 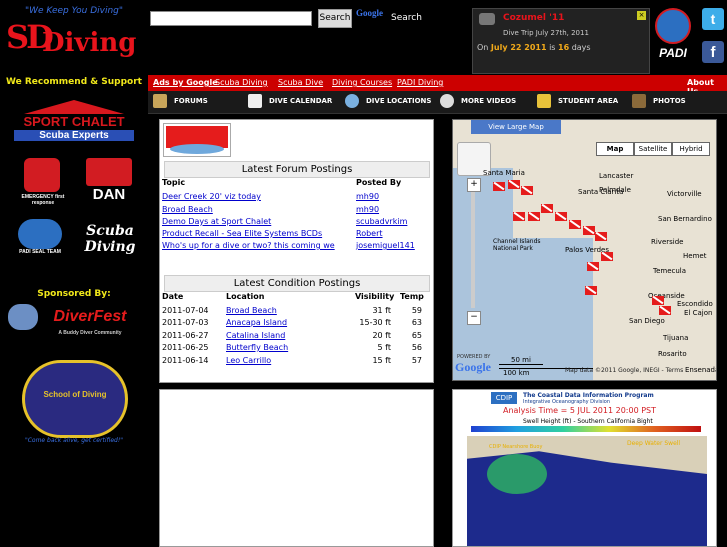 What do you see at coordinates (375, 322) in the screenshot?
I see `cond-visibility: 15-30 ft` at bounding box center [375, 322].